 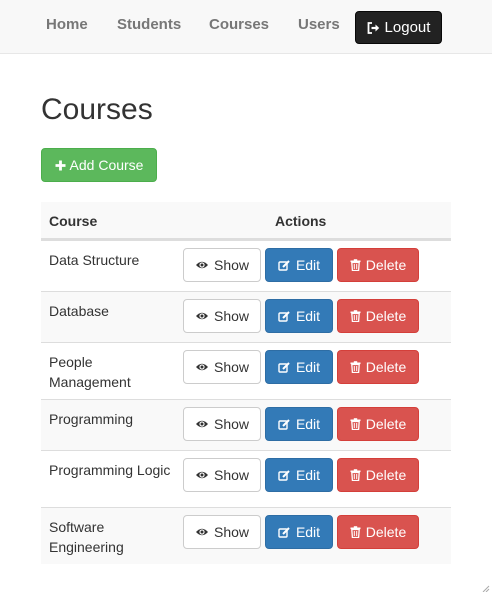 What do you see at coordinates (319, 24) in the screenshot?
I see `nav-link-users: Users` at bounding box center [319, 24].